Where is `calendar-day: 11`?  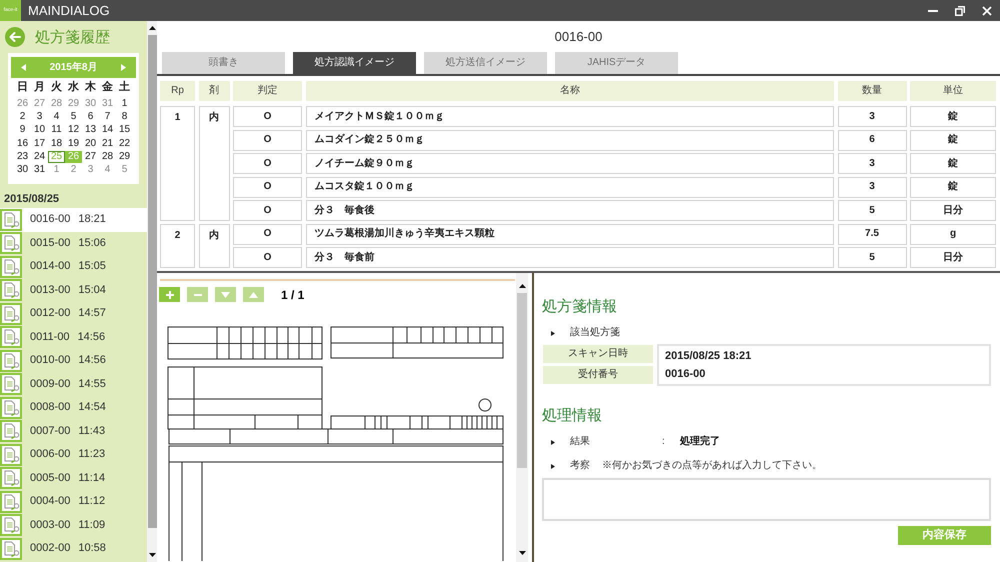
calendar-day: 11 is located at coordinates (56, 130).